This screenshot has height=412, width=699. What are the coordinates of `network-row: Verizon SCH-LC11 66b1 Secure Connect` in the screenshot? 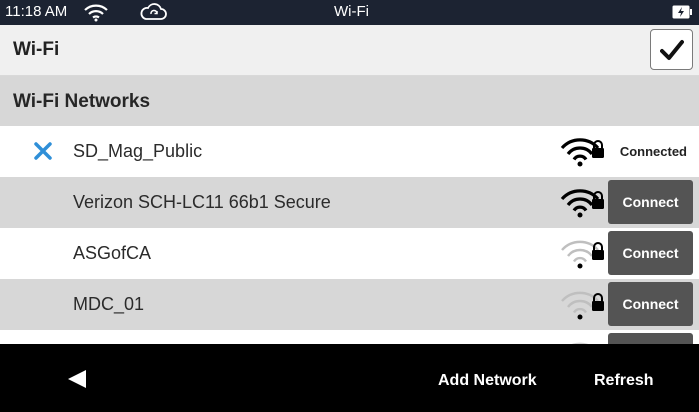 It's located at (349, 202).